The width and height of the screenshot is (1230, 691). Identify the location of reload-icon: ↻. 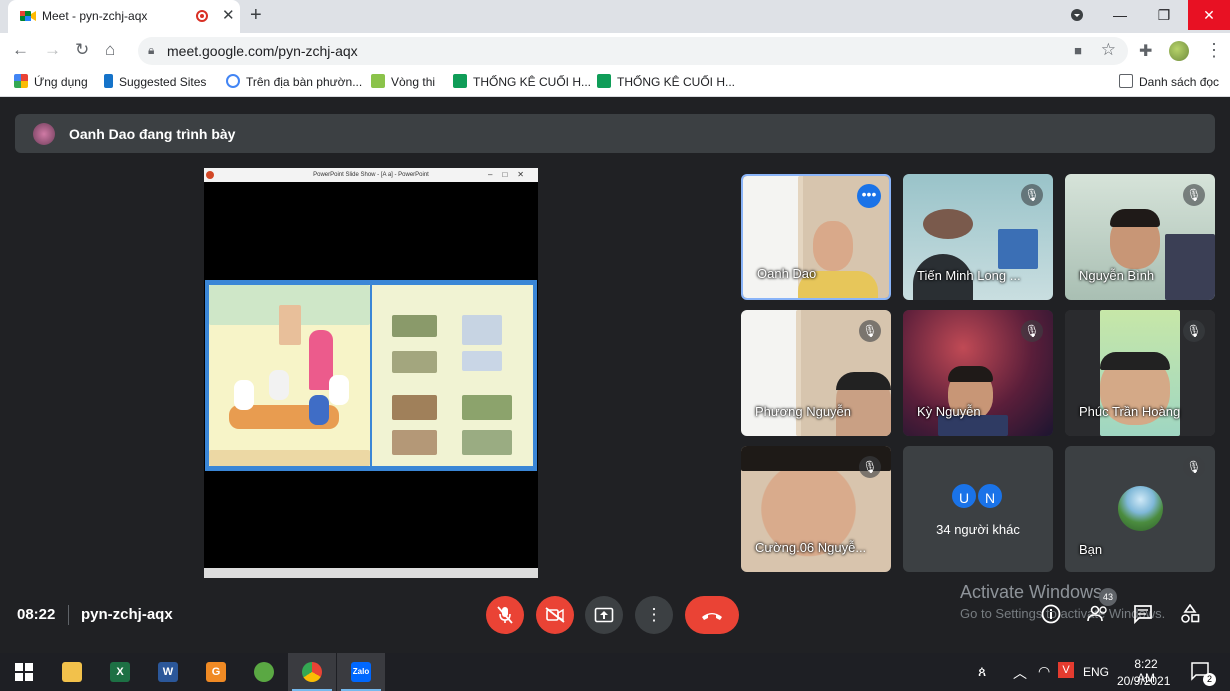
(82, 50).